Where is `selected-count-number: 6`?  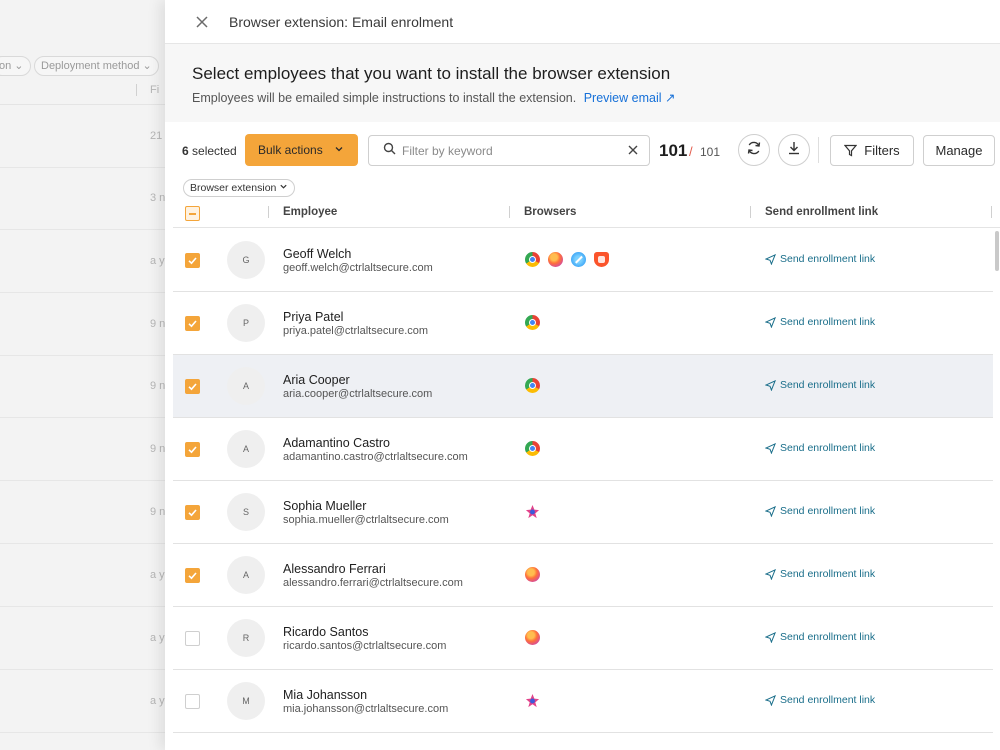 selected-count-number: 6 is located at coordinates (185, 151).